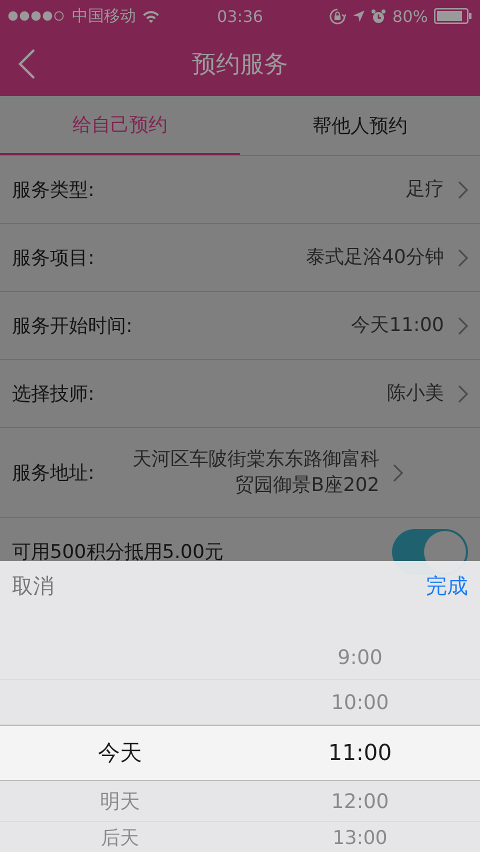 Image resolution: width=480 pixels, height=852 pixels. Describe the element at coordinates (104, 16) in the screenshot. I see `carrier-name: 中国移动` at that location.